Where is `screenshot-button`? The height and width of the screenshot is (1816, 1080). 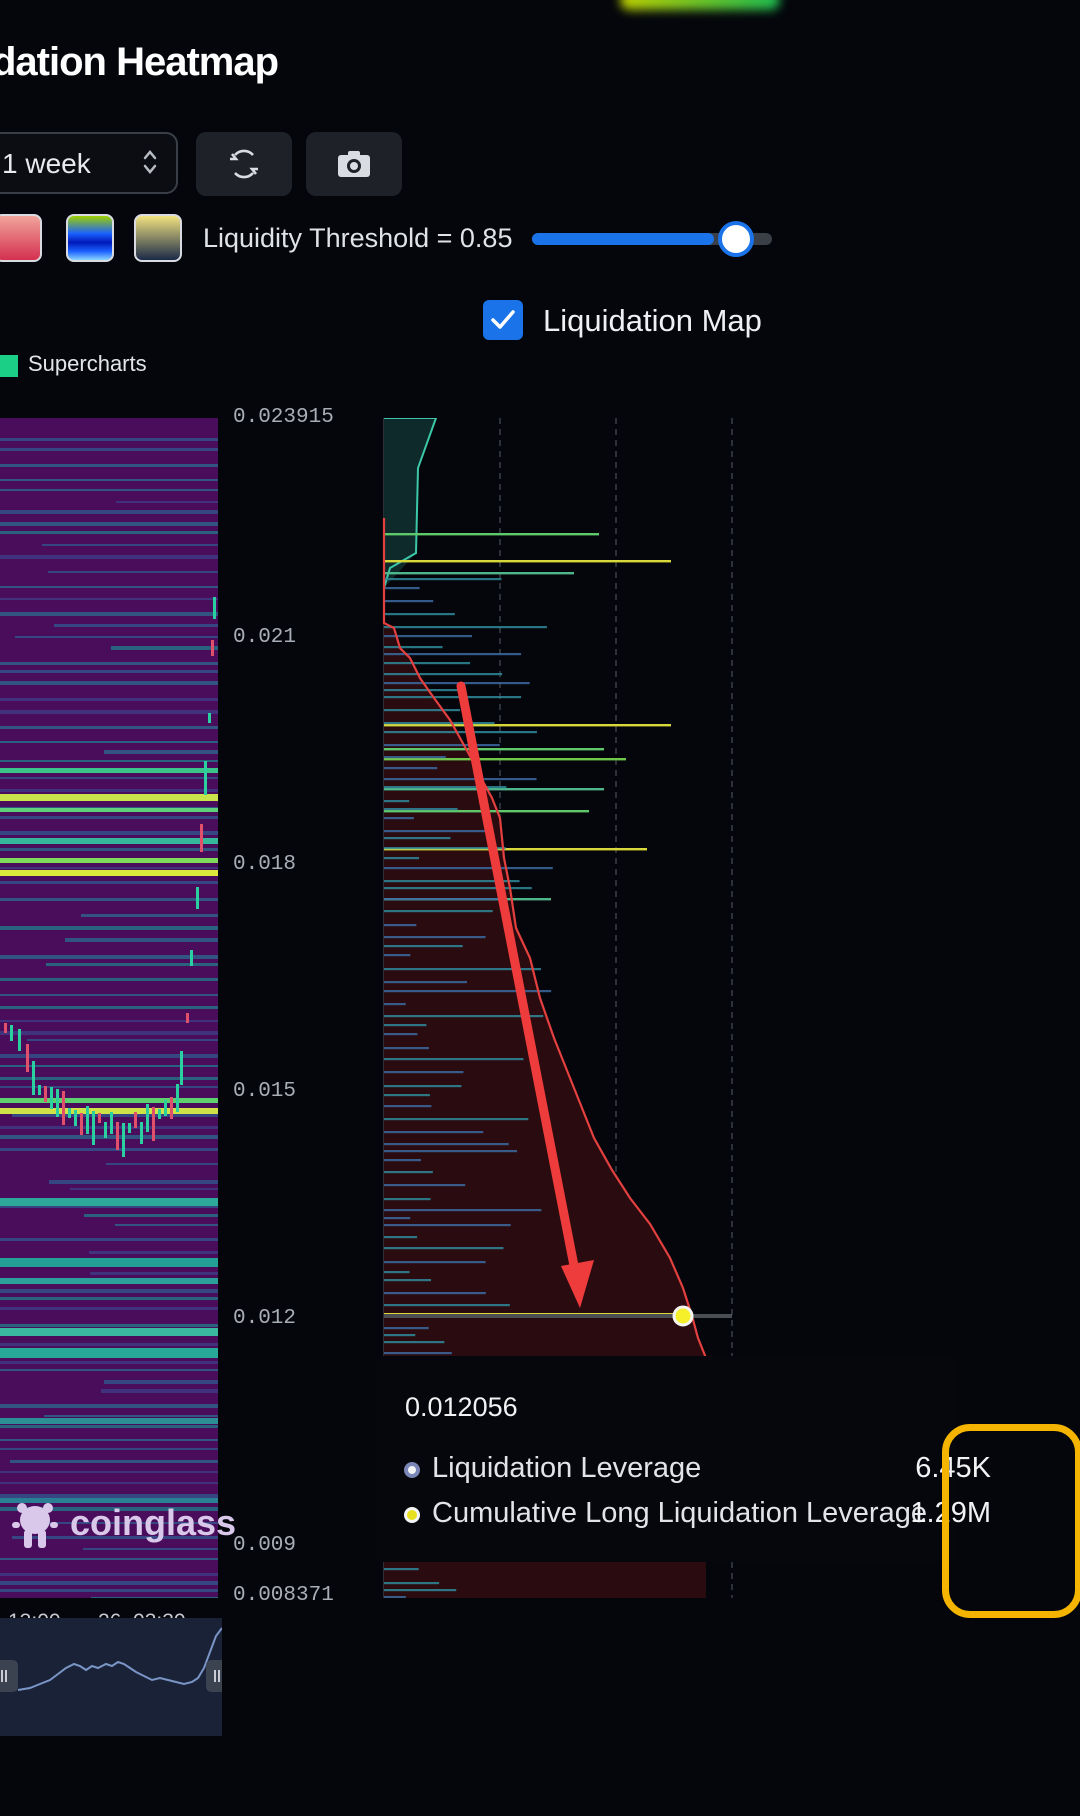 screenshot-button is located at coordinates (354, 164).